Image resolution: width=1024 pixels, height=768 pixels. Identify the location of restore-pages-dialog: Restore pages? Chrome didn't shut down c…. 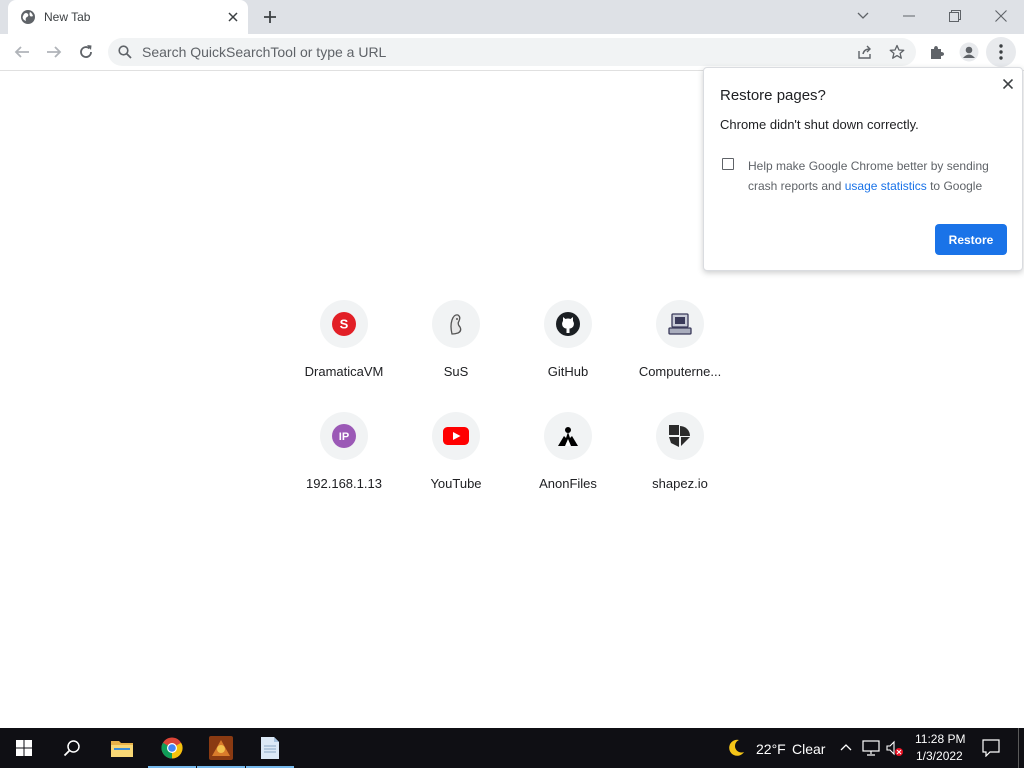
(863, 169).